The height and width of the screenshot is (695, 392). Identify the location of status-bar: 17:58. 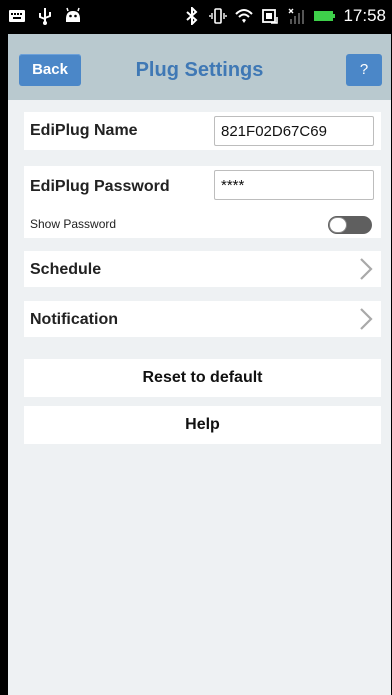
(196, 17).